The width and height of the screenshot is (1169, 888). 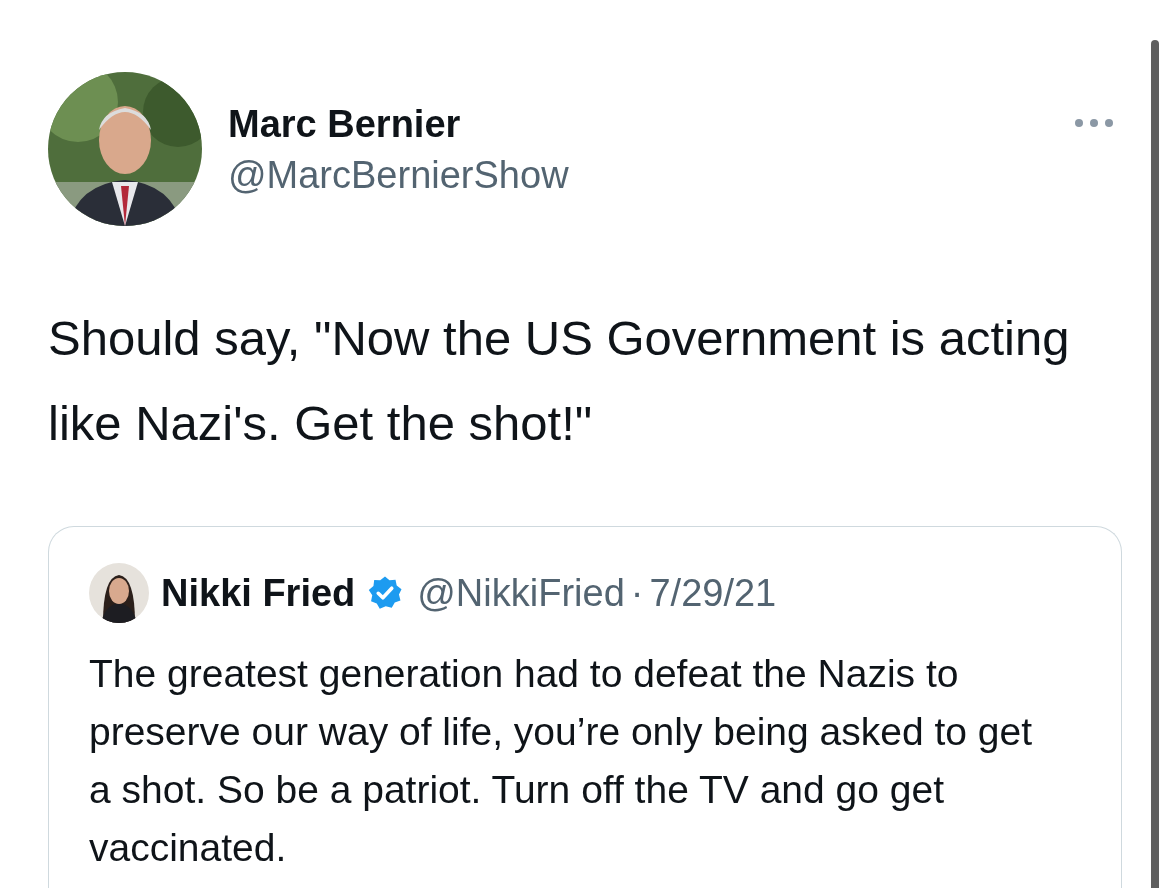 I want to click on author-handle: @MarcBernierShow, so click(x=398, y=175).